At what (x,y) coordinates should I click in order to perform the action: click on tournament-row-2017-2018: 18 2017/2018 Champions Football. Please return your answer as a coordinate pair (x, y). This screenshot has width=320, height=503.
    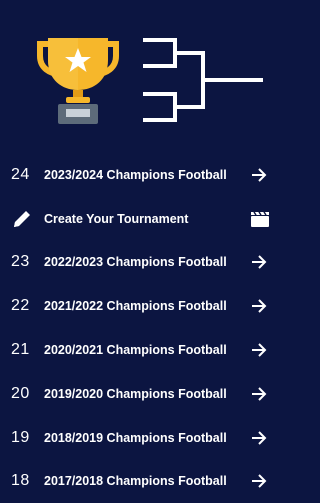
    Looking at the image, I should click on (140, 481).